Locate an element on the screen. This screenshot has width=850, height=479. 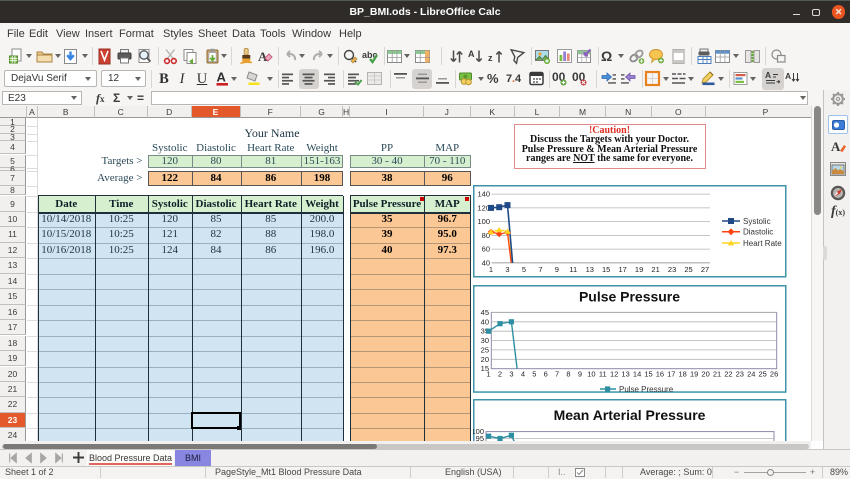
svg-text: 60 is located at coordinates (486, 248).